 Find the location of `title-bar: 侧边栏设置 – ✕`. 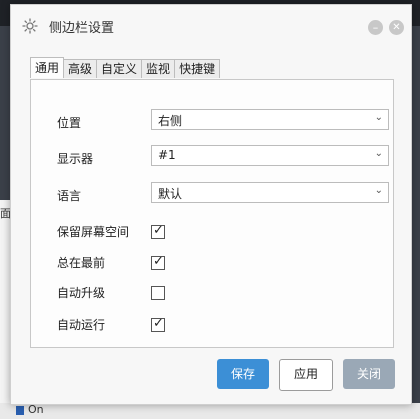

title-bar: 侧边栏设置 – ✕ is located at coordinates (211, 26).